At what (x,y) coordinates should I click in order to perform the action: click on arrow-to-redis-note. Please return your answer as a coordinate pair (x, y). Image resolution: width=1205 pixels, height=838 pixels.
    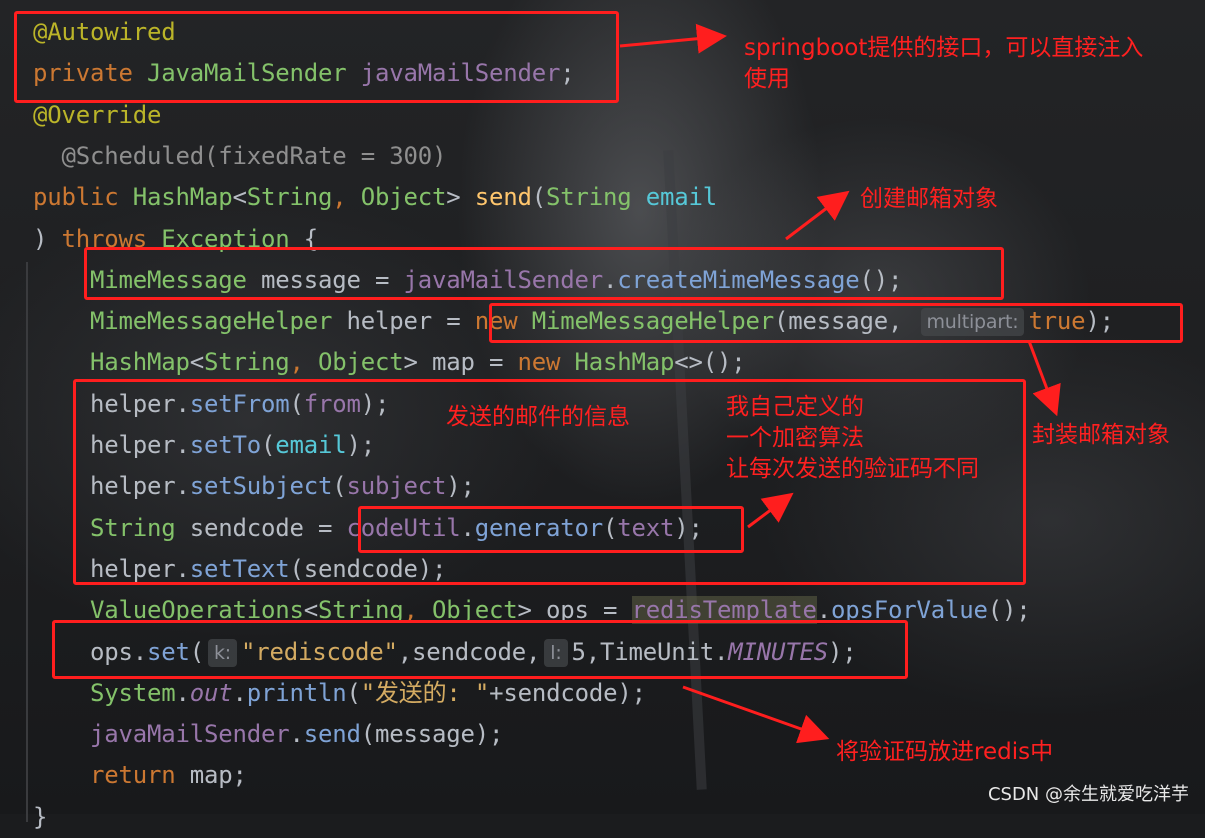
    Looking at the image, I should click on (756, 714).